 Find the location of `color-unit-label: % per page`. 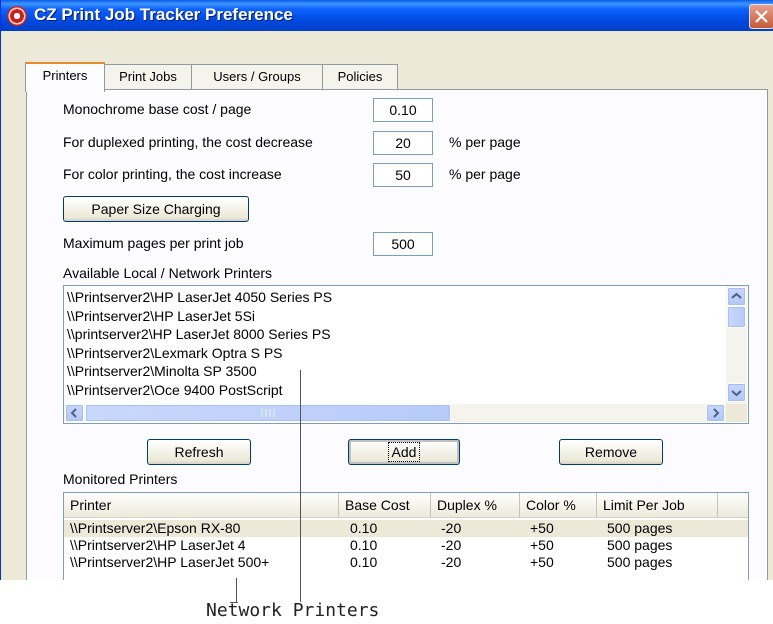

color-unit-label: % per page is located at coordinates (485, 174).